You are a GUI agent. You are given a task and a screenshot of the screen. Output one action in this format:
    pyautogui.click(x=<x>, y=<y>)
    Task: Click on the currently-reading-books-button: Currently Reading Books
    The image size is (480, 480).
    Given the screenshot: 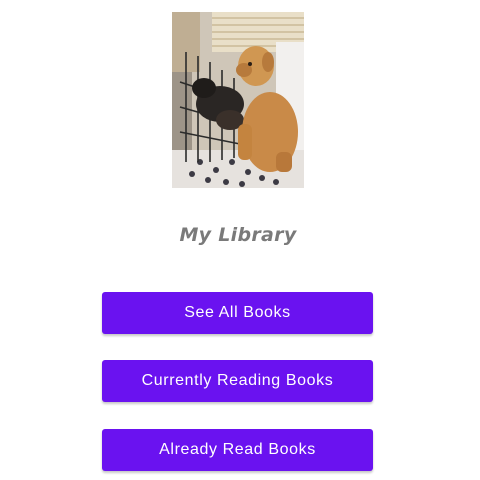 What is the action you would take?
    pyautogui.click(x=237, y=381)
    